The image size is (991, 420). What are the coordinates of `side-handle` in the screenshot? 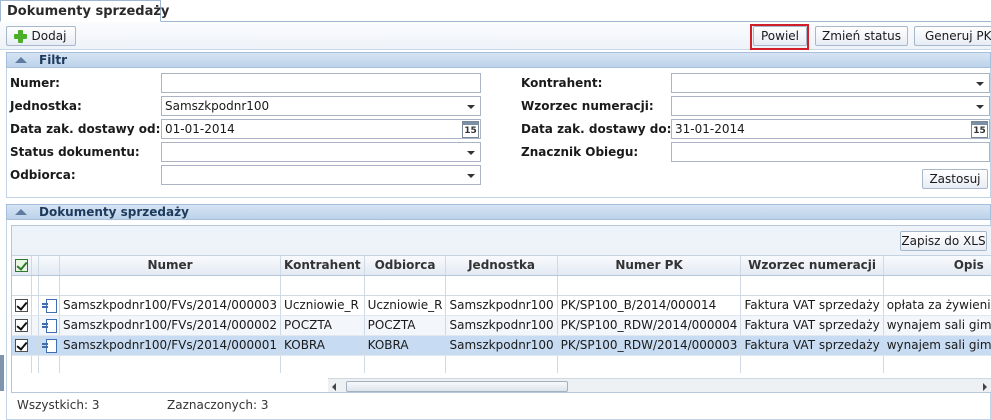 It's located at (2, 373).